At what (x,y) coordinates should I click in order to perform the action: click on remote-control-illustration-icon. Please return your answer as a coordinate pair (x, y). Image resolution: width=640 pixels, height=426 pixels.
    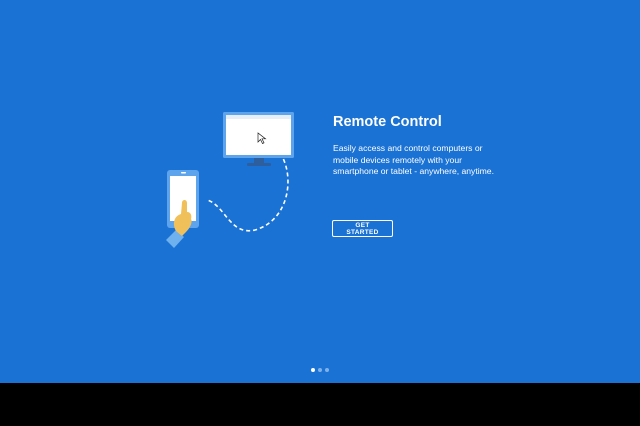
    Looking at the image, I should click on (230, 180).